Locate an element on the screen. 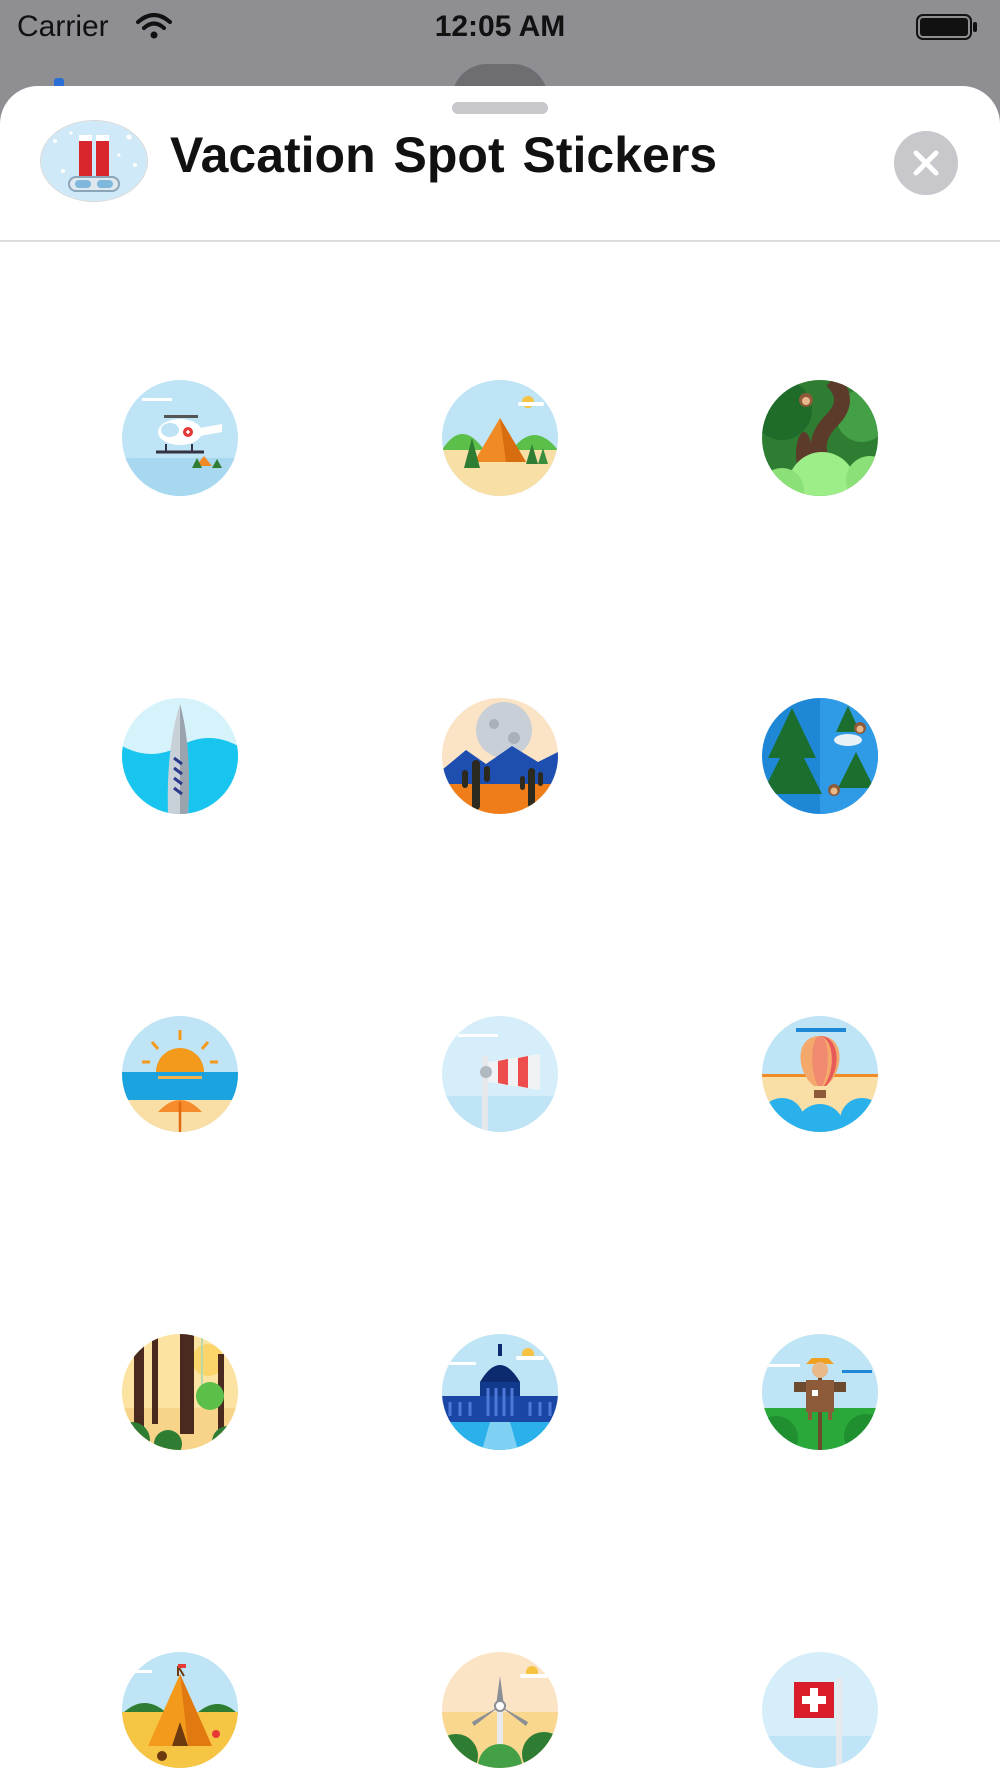 The height and width of the screenshot is (1778, 1000). battery-icon is located at coordinates (946, 27).